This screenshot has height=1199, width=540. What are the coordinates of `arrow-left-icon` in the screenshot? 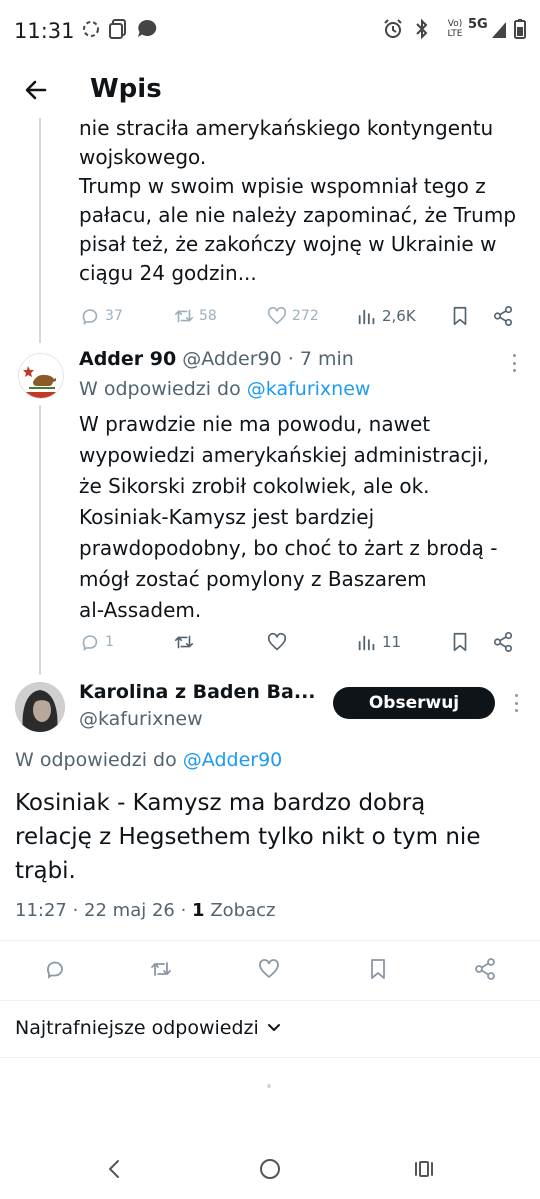 It's located at (36, 90).